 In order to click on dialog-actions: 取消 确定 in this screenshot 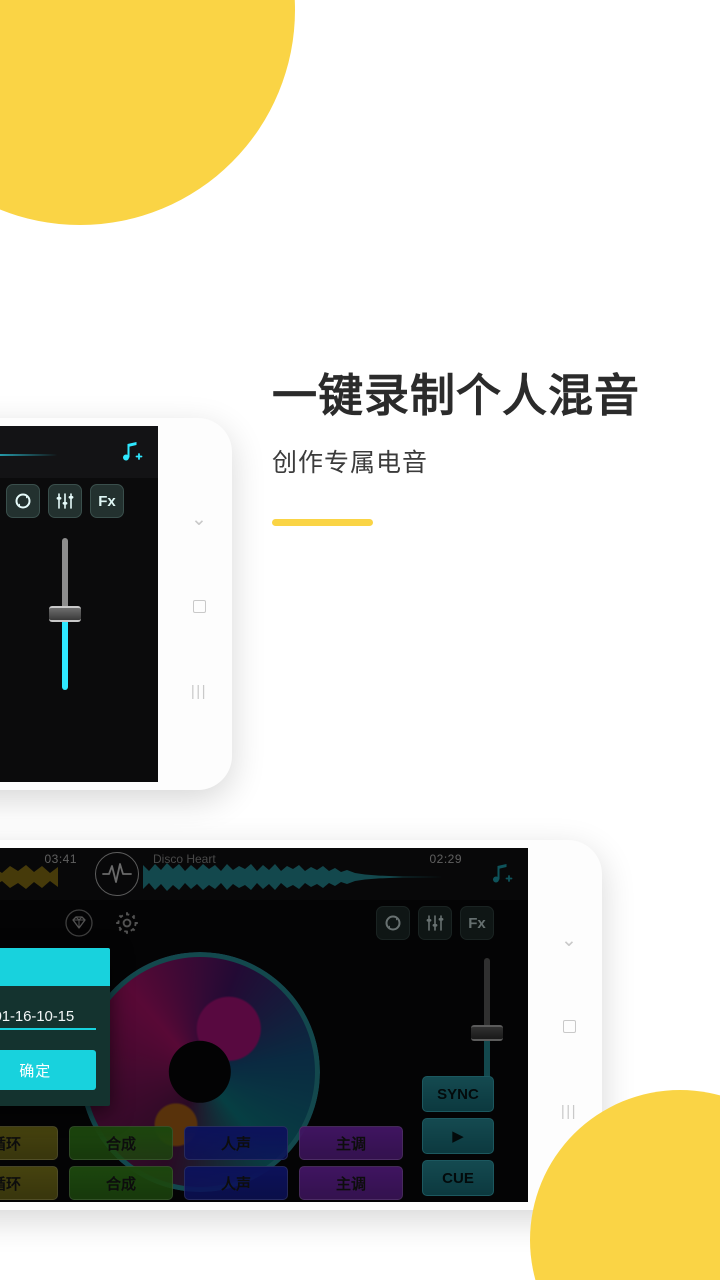, I will do `click(48, 1070)`.